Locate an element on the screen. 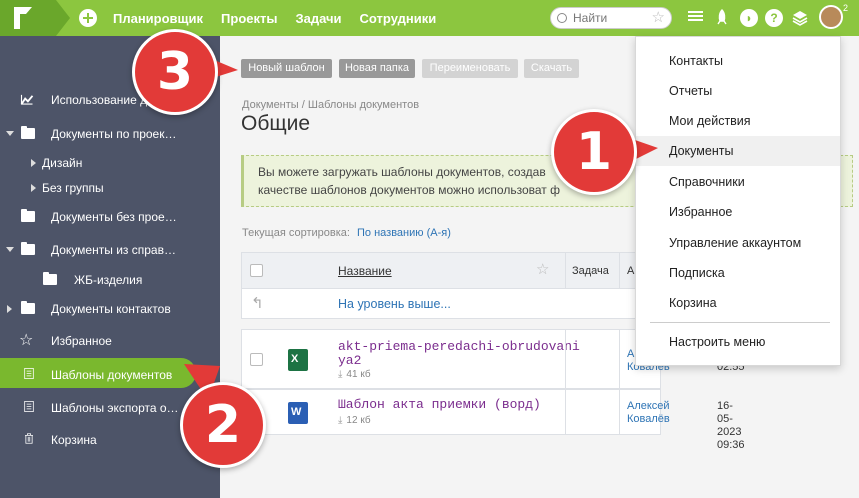  menu-item-account: Управление аккаунтом is located at coordinates (738, 243).